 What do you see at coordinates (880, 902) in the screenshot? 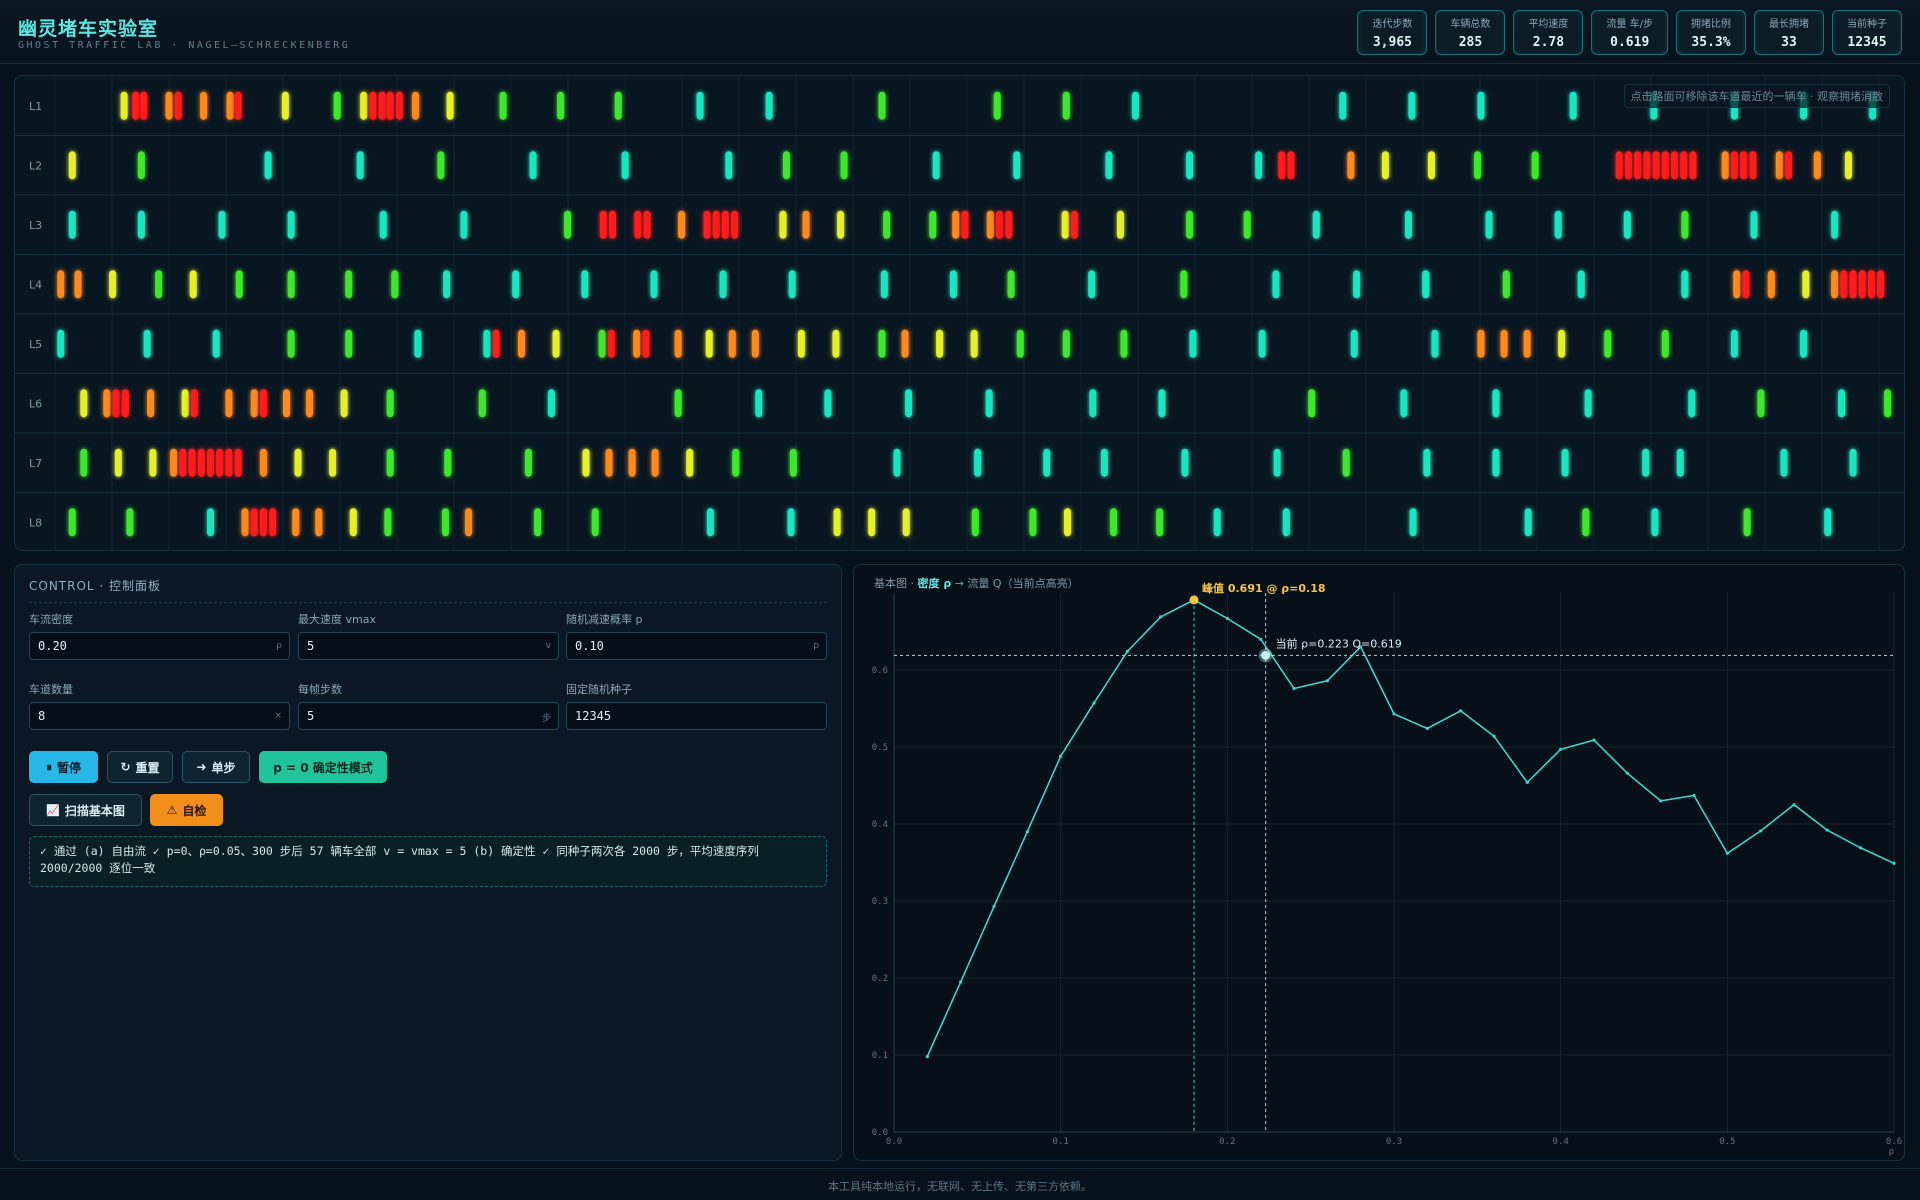
I see `y-tick-label: 0.3` at bounding box center [880, 902].